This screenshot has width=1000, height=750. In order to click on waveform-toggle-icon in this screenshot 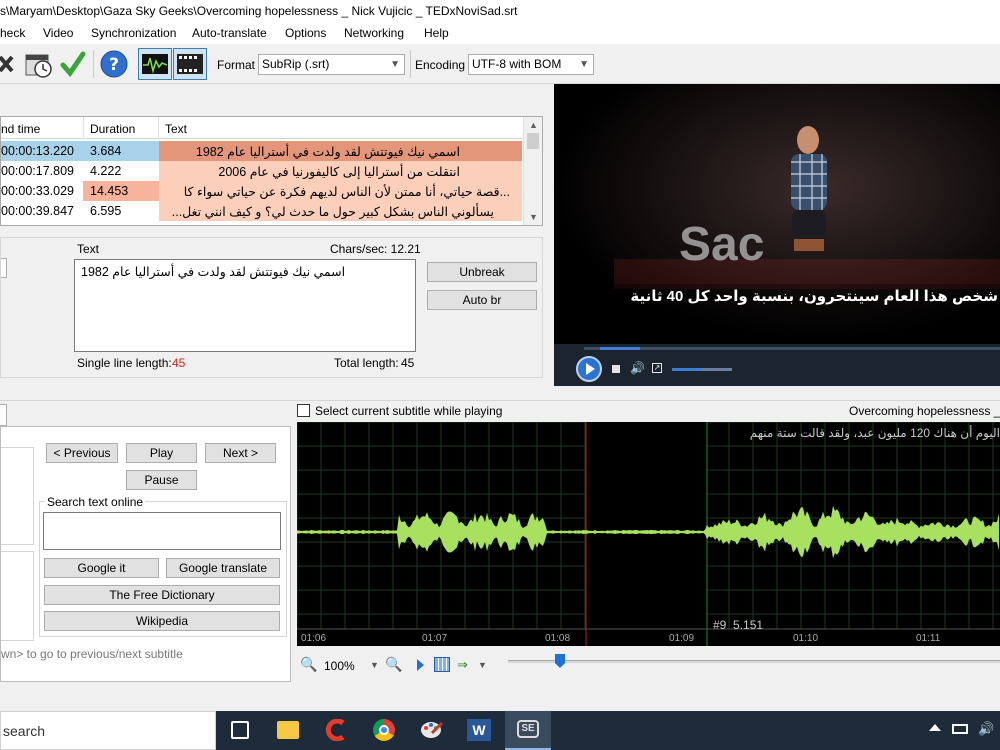, I will do `click(155, 64)`.